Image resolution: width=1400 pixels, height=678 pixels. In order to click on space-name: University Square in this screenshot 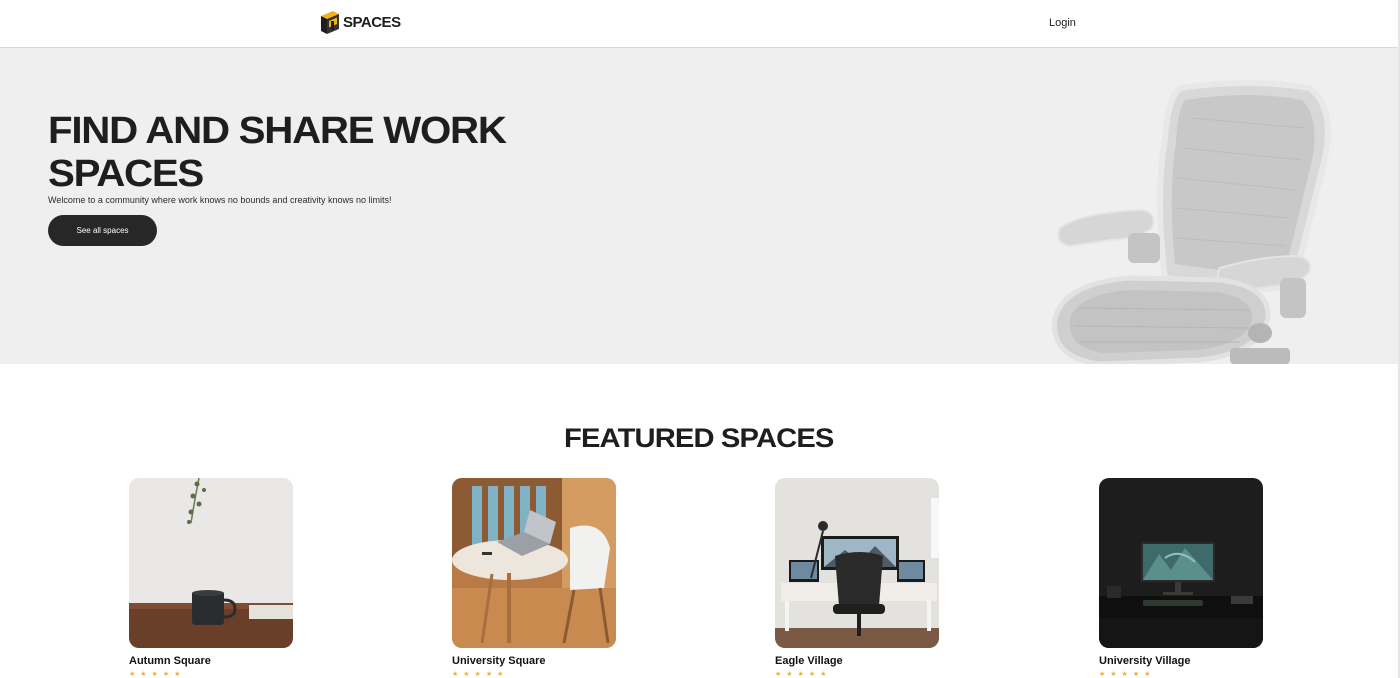, I will do `click(534, 661)`.